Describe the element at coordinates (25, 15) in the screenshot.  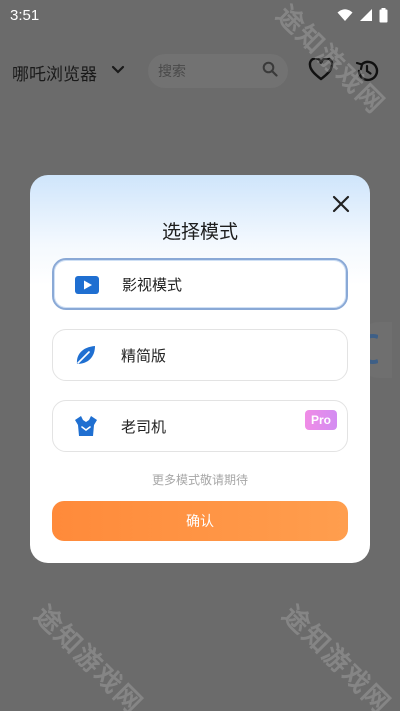
I see `status-time: 3:51` at that location.